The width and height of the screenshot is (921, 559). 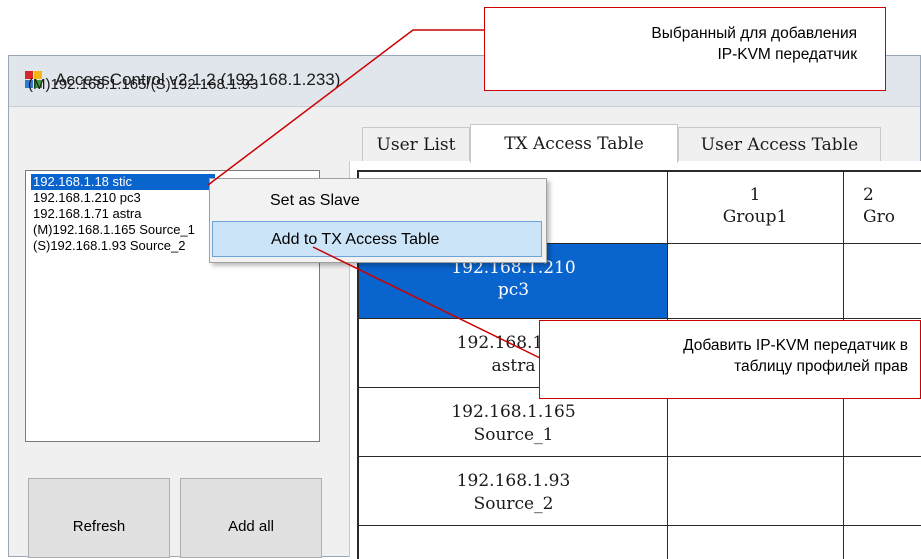 I want to click on callout-line: таблицу профилей прав, so click(x=821, y=366).